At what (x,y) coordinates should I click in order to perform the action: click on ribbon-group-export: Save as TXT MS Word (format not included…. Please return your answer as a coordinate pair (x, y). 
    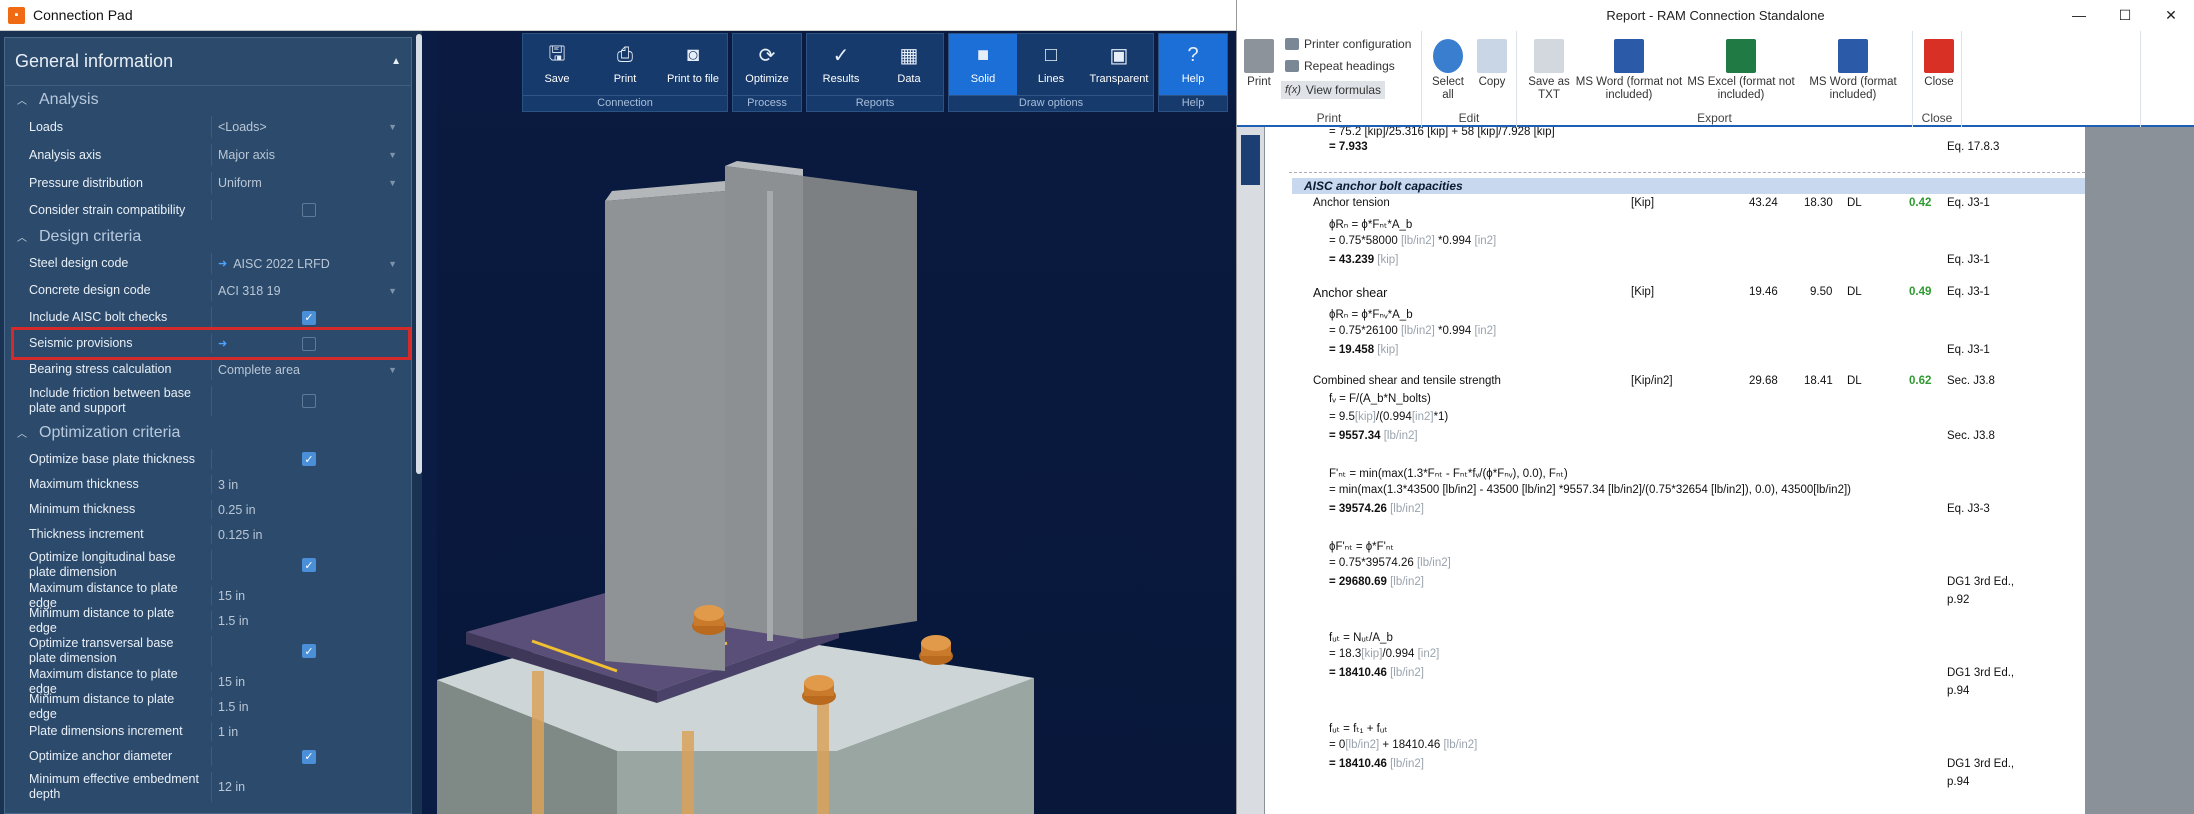
    Looking at the image, I should click on (1829, 79).